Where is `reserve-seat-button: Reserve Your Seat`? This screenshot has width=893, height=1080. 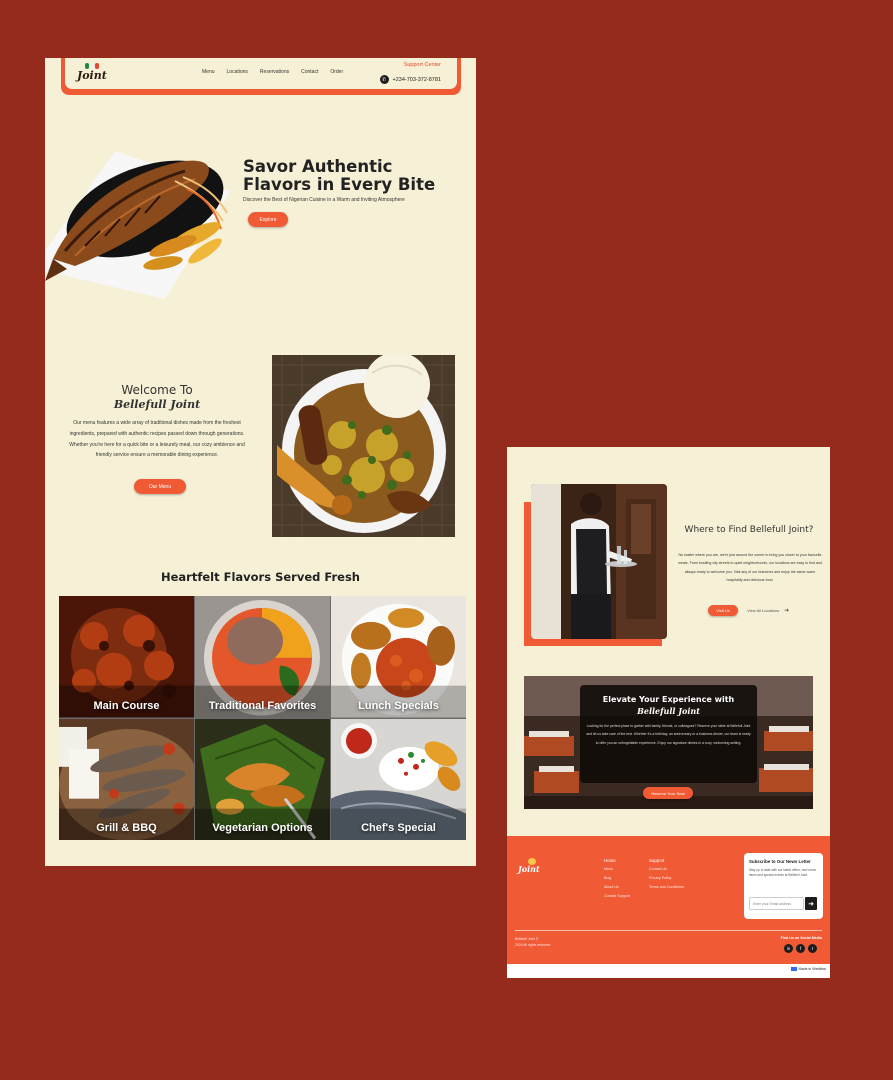 reserve-seat-button: Reserve Your Seat is located at coordinates (668, 793).